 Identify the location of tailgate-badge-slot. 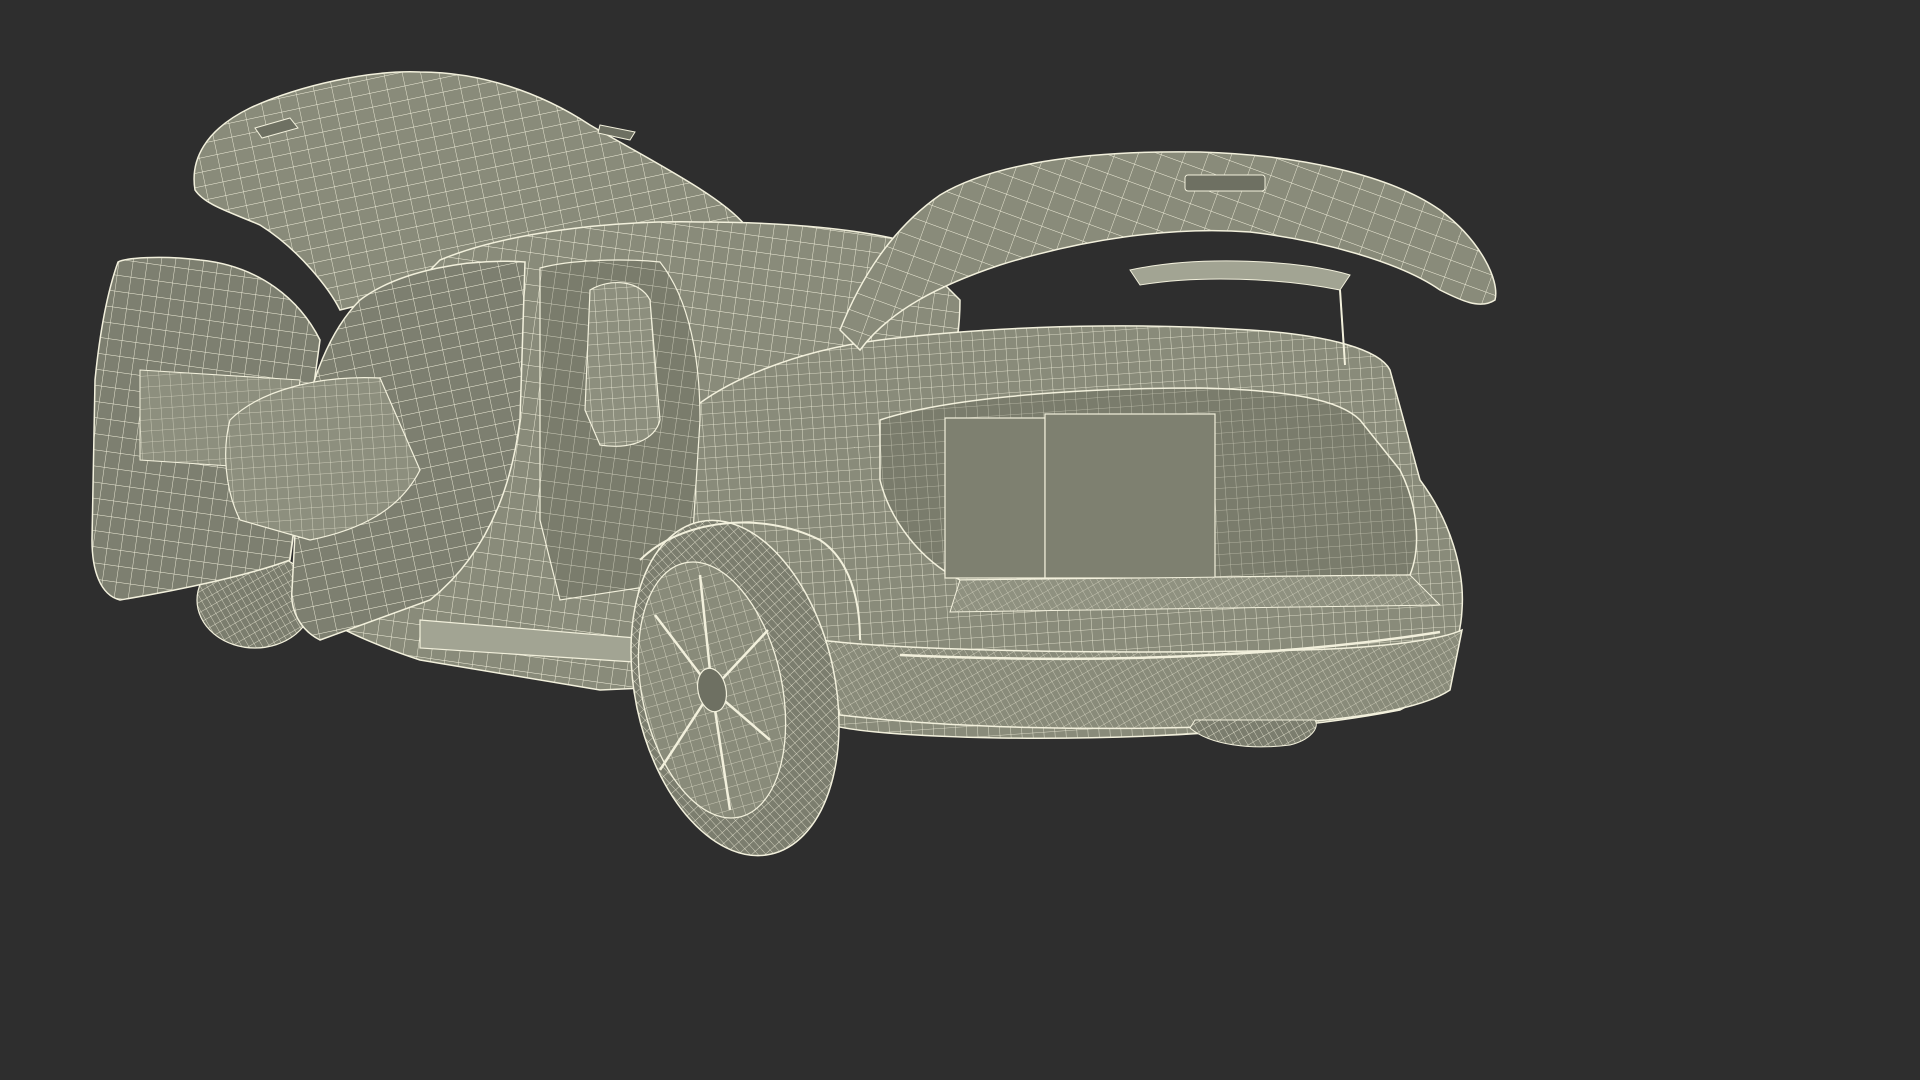
(1225, 183).